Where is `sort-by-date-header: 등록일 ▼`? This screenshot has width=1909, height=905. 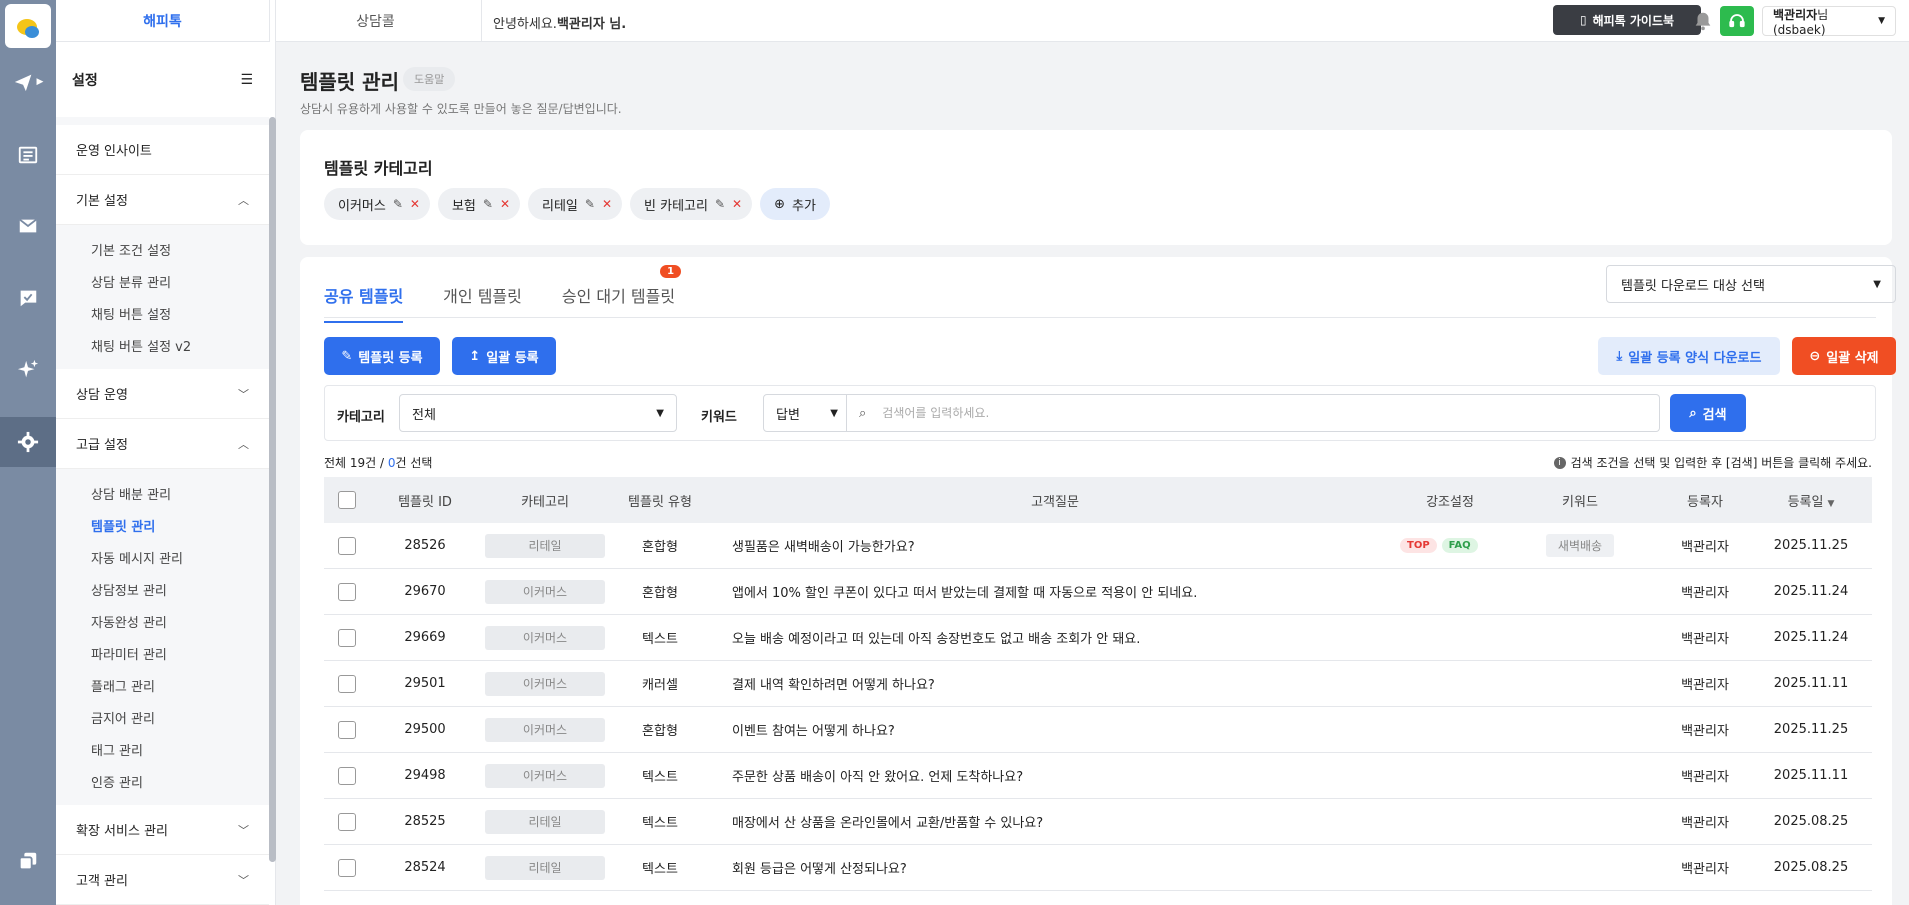 sort-by-date-header: 등록일 ▼ is located at coordinates (1811, 500).